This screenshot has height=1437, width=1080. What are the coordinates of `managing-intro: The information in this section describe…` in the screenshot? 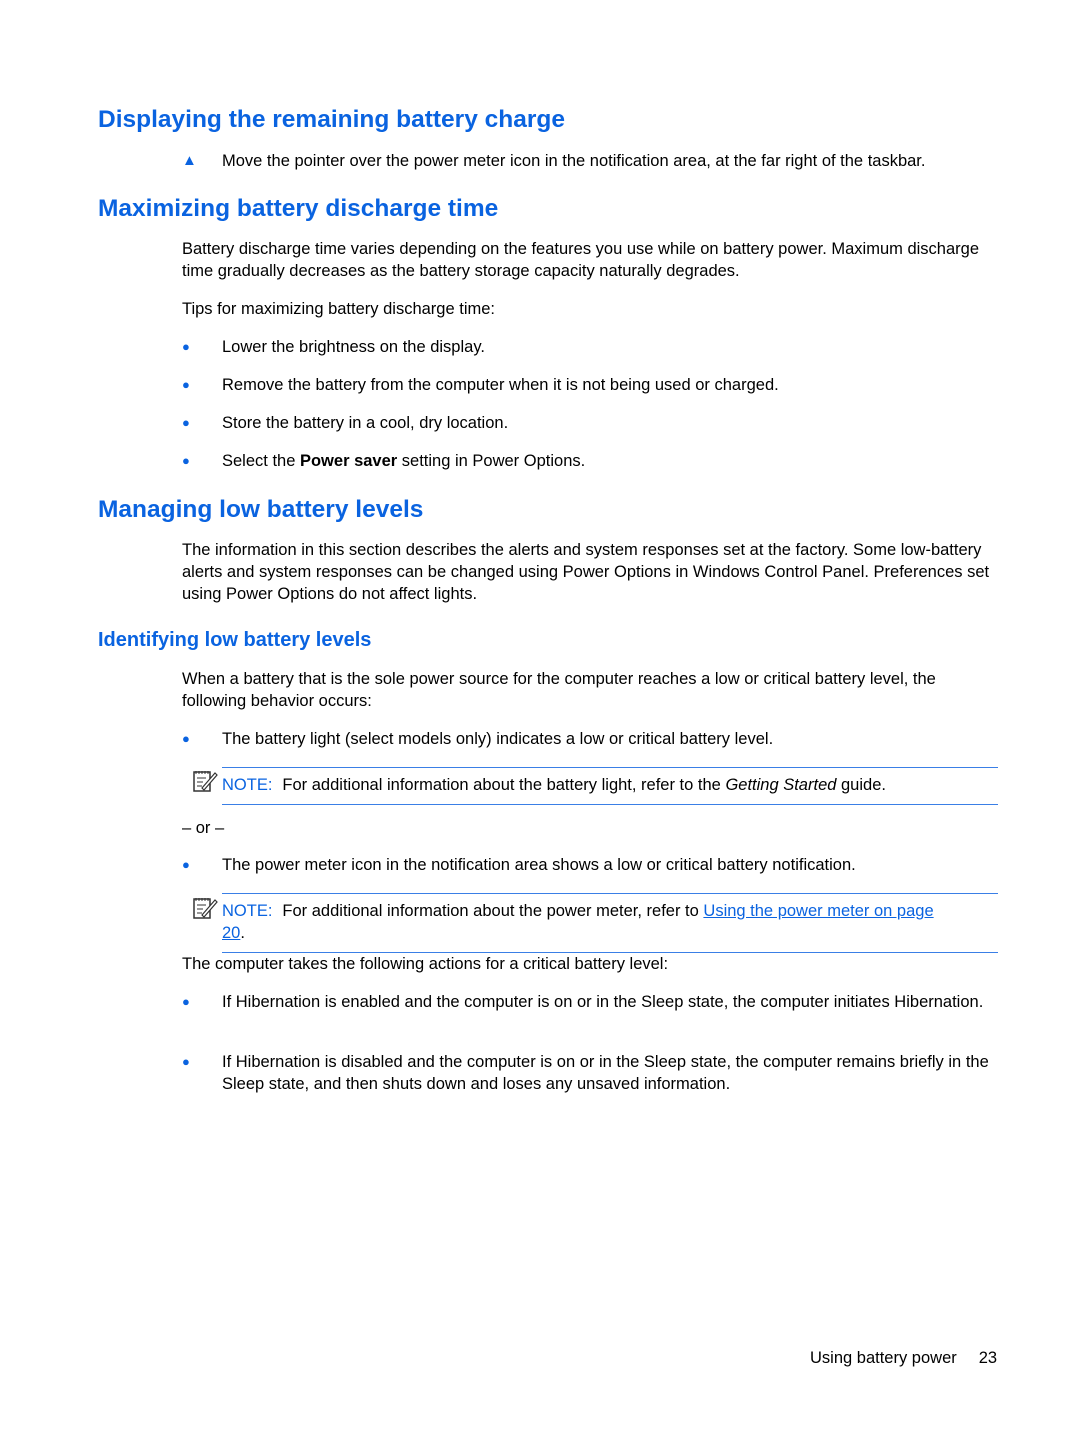 It's located at (586, 572).